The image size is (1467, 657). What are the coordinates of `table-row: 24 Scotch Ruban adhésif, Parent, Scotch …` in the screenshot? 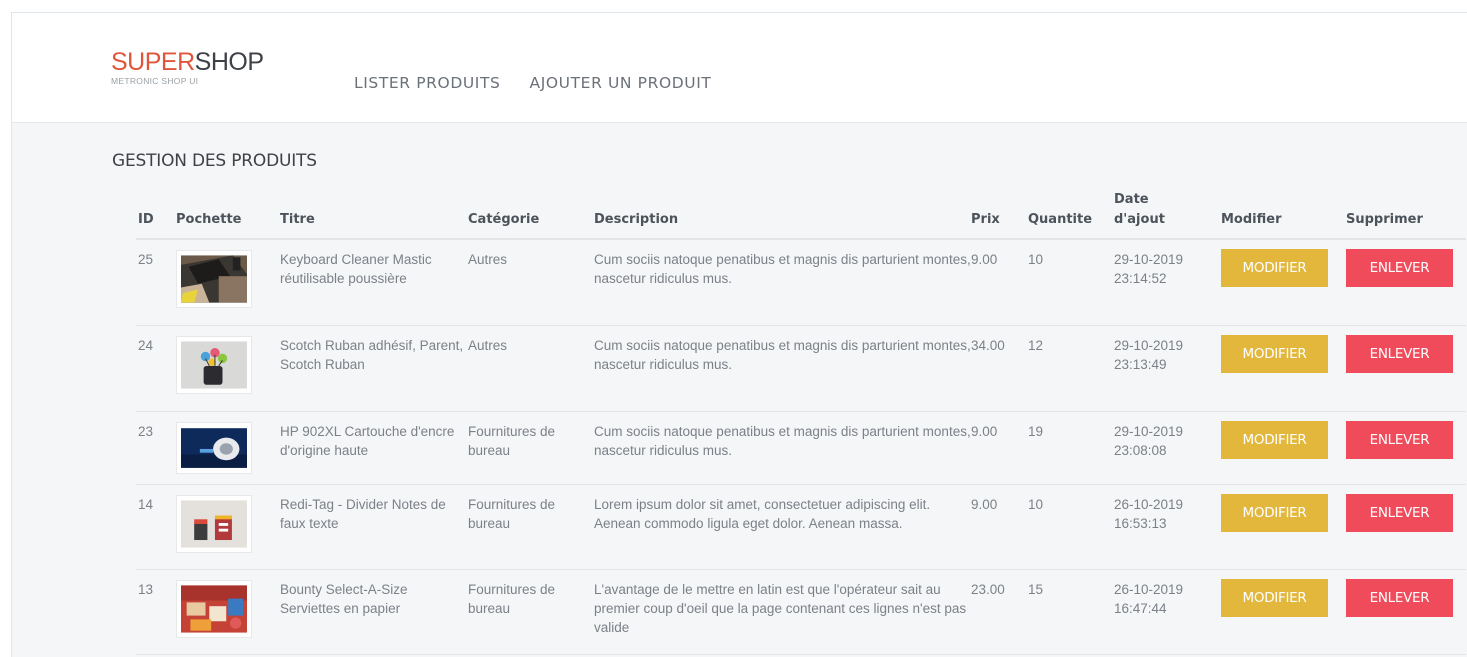 It's located at (801, 368).